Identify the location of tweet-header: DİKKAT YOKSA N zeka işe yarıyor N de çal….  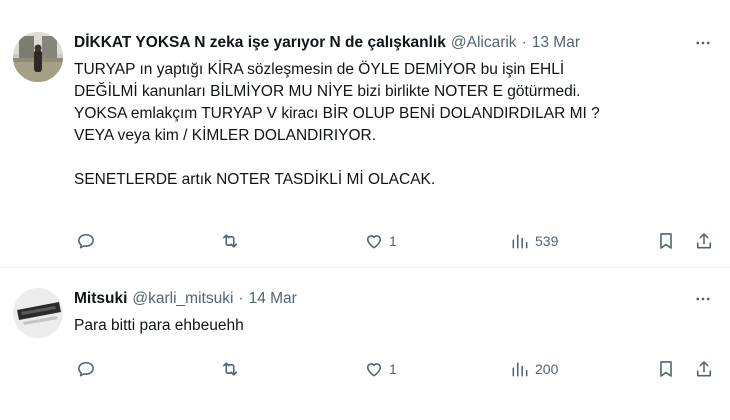
(396, 43).